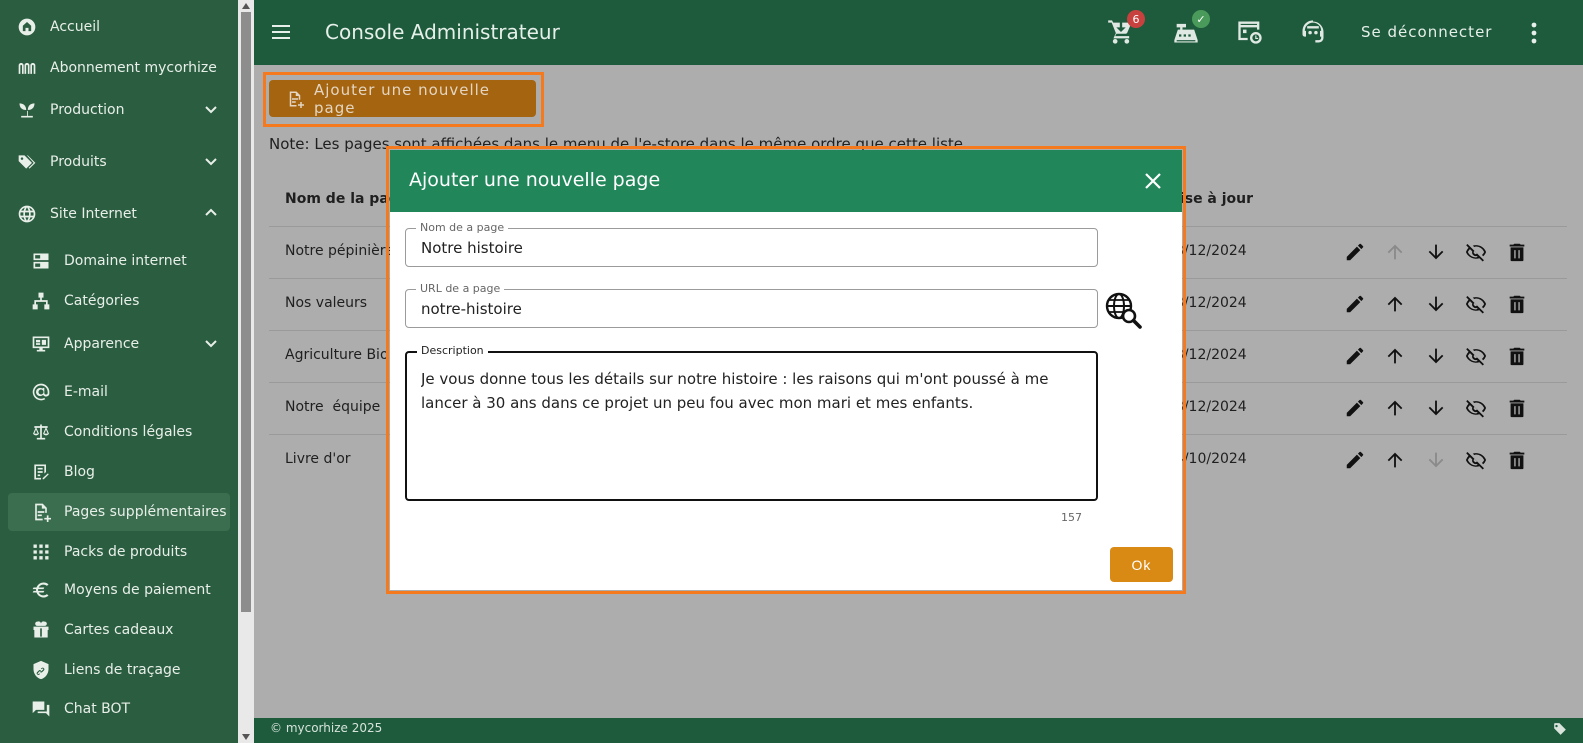  What do you see at coordinates (86, 392) in the screenshot?
I see `sidebar-item-label: E-mail` at bounding box center [86, 392].